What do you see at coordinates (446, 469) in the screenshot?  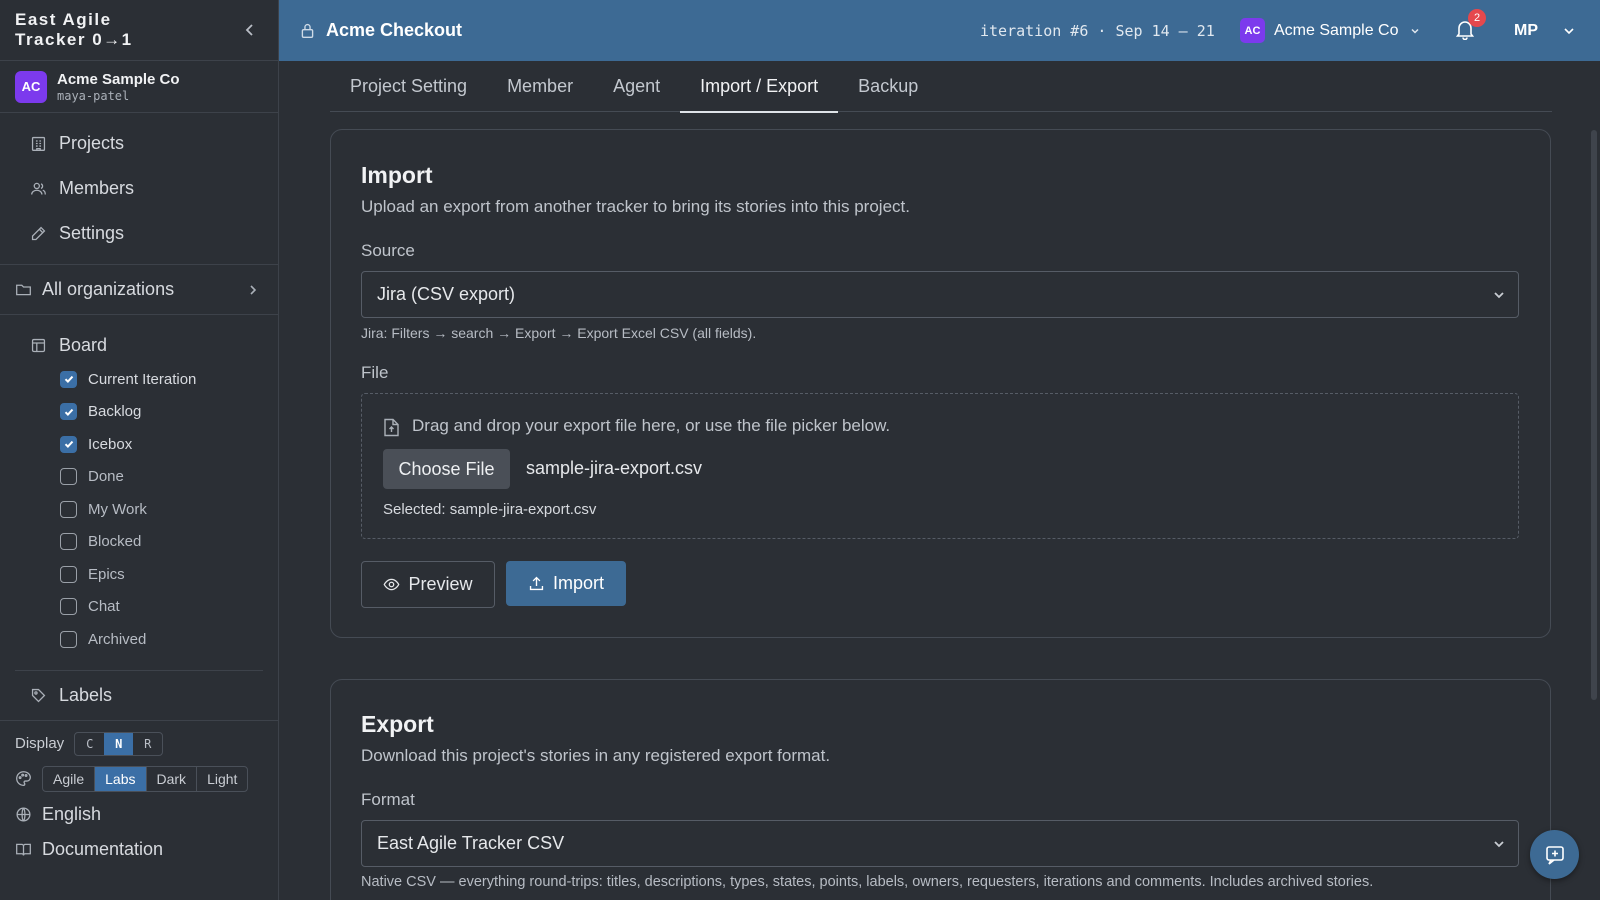 I see `choose-file-button: Choose File` at bounding box center [446, 469].